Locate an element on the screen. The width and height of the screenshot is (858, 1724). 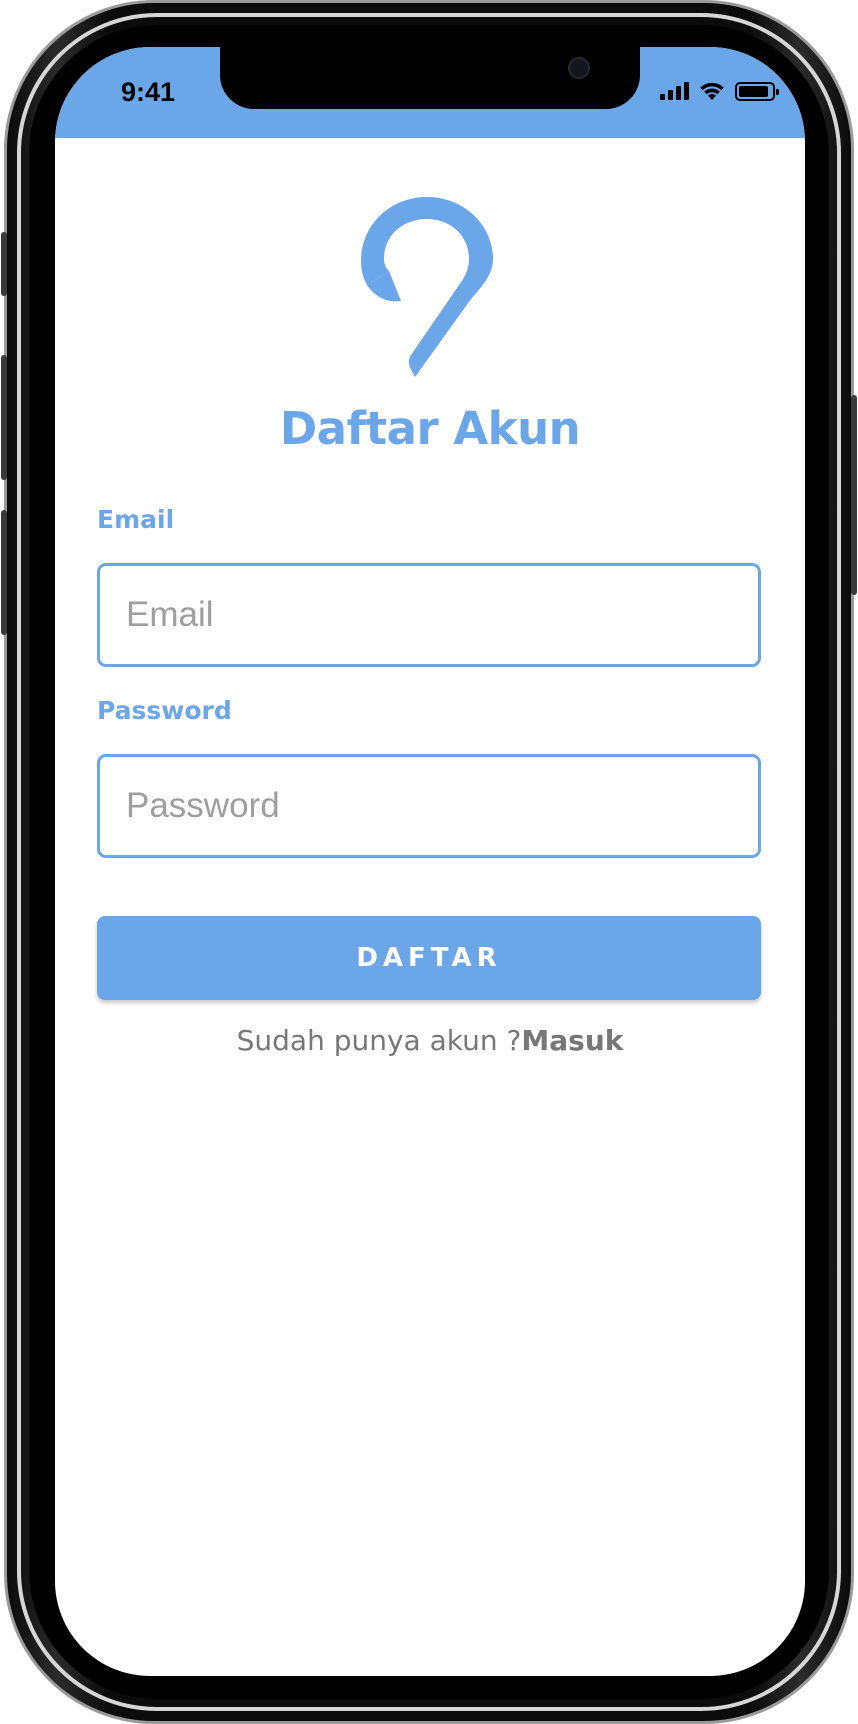
login-link: Masuk is located at coordinates (572, 1040).